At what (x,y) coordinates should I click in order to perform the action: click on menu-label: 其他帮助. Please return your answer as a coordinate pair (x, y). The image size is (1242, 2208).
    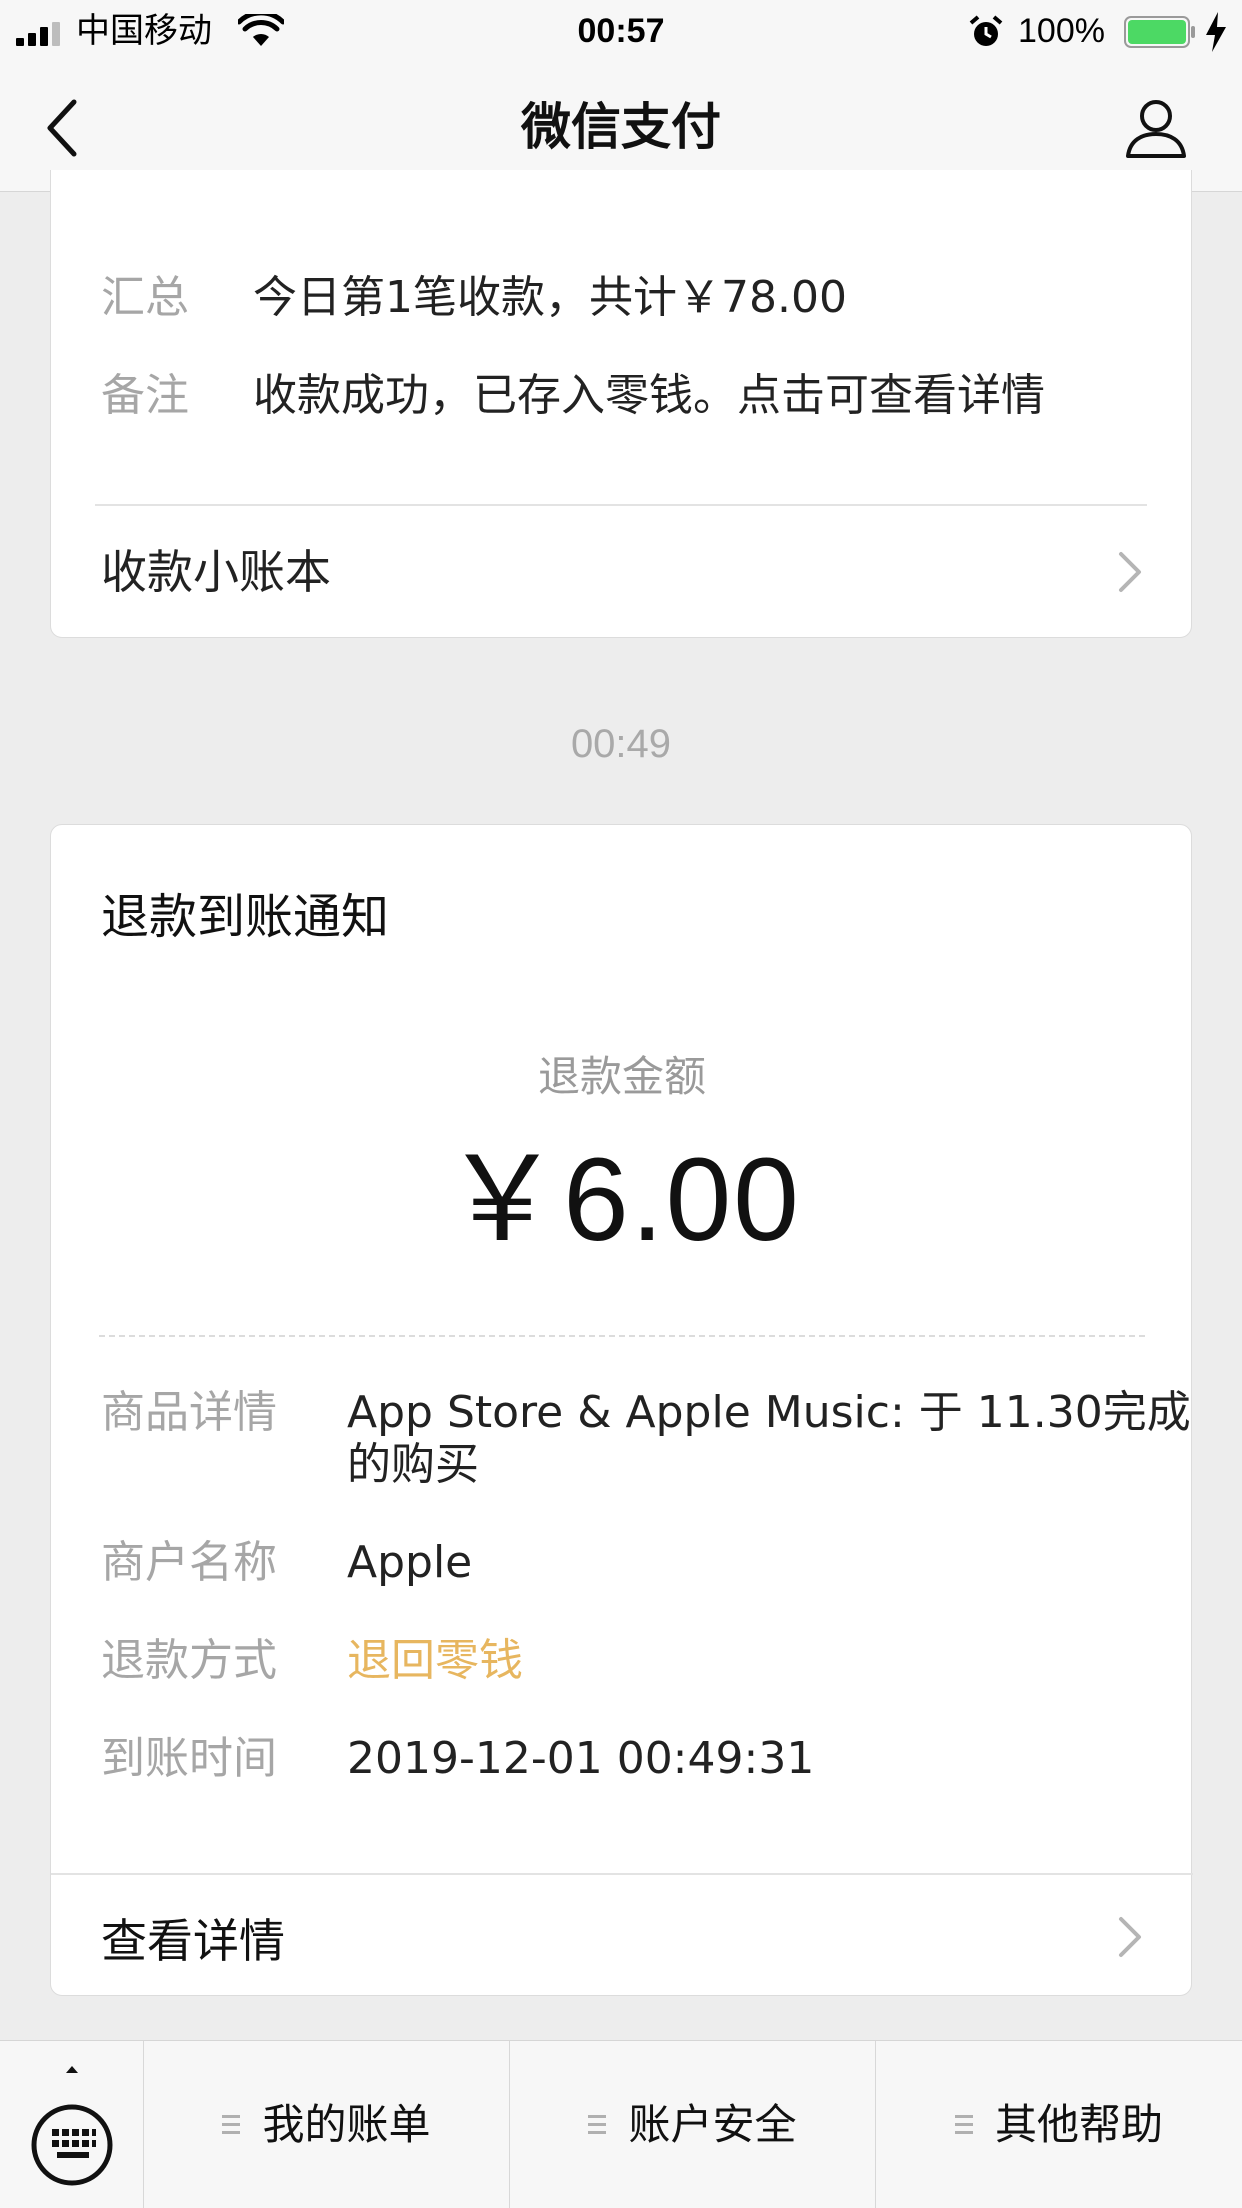
    Looking at the image, I should click on (1078, 2124).